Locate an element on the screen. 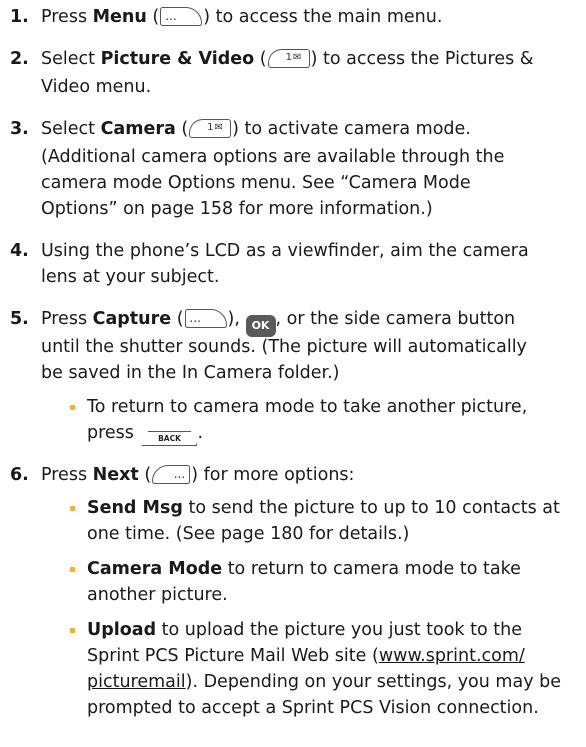 This screenshot has height=747, width=586. step-number: 3. is located at coordinates (19, 129).